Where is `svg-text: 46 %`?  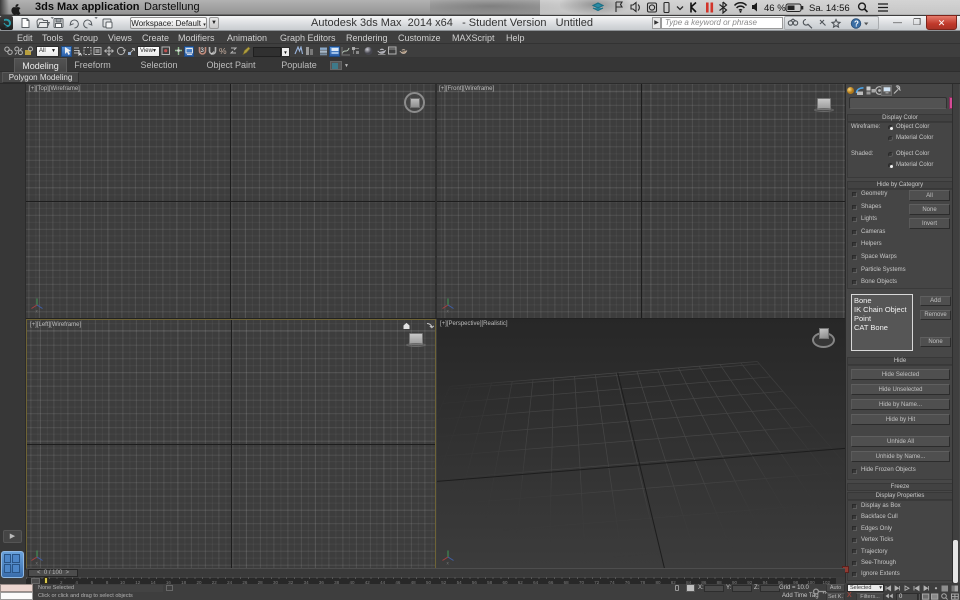 svg-text: 46 % is located at coordinates (775, 8).